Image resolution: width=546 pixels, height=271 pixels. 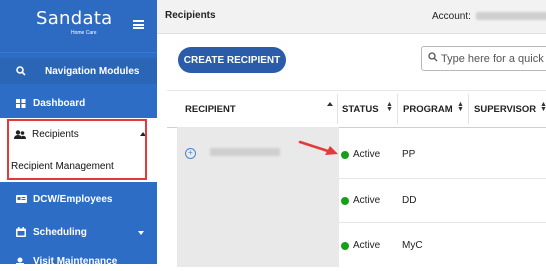 I want to click on dashboard-icon, so click(x=21, y=103).